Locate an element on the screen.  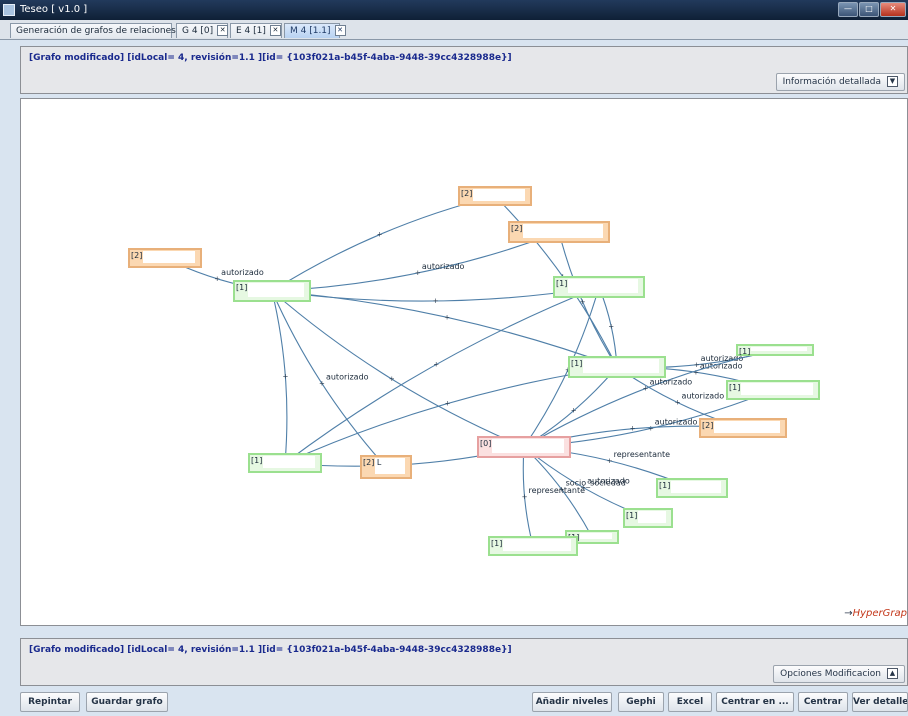
view-details-button: Ver detalles is located at coordinates (880, 702).